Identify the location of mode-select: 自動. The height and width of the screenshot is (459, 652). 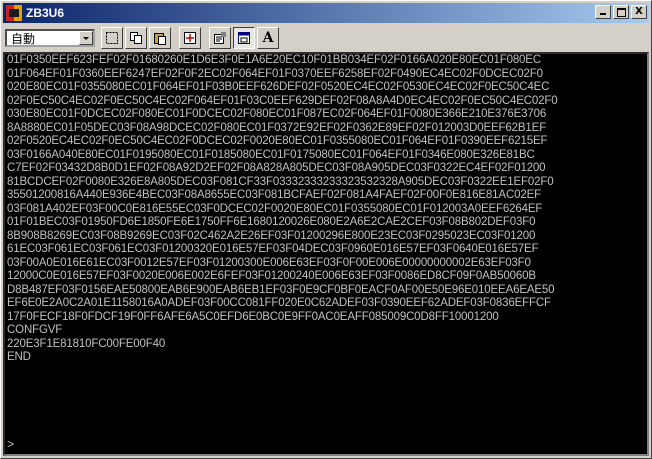
(50, 38).